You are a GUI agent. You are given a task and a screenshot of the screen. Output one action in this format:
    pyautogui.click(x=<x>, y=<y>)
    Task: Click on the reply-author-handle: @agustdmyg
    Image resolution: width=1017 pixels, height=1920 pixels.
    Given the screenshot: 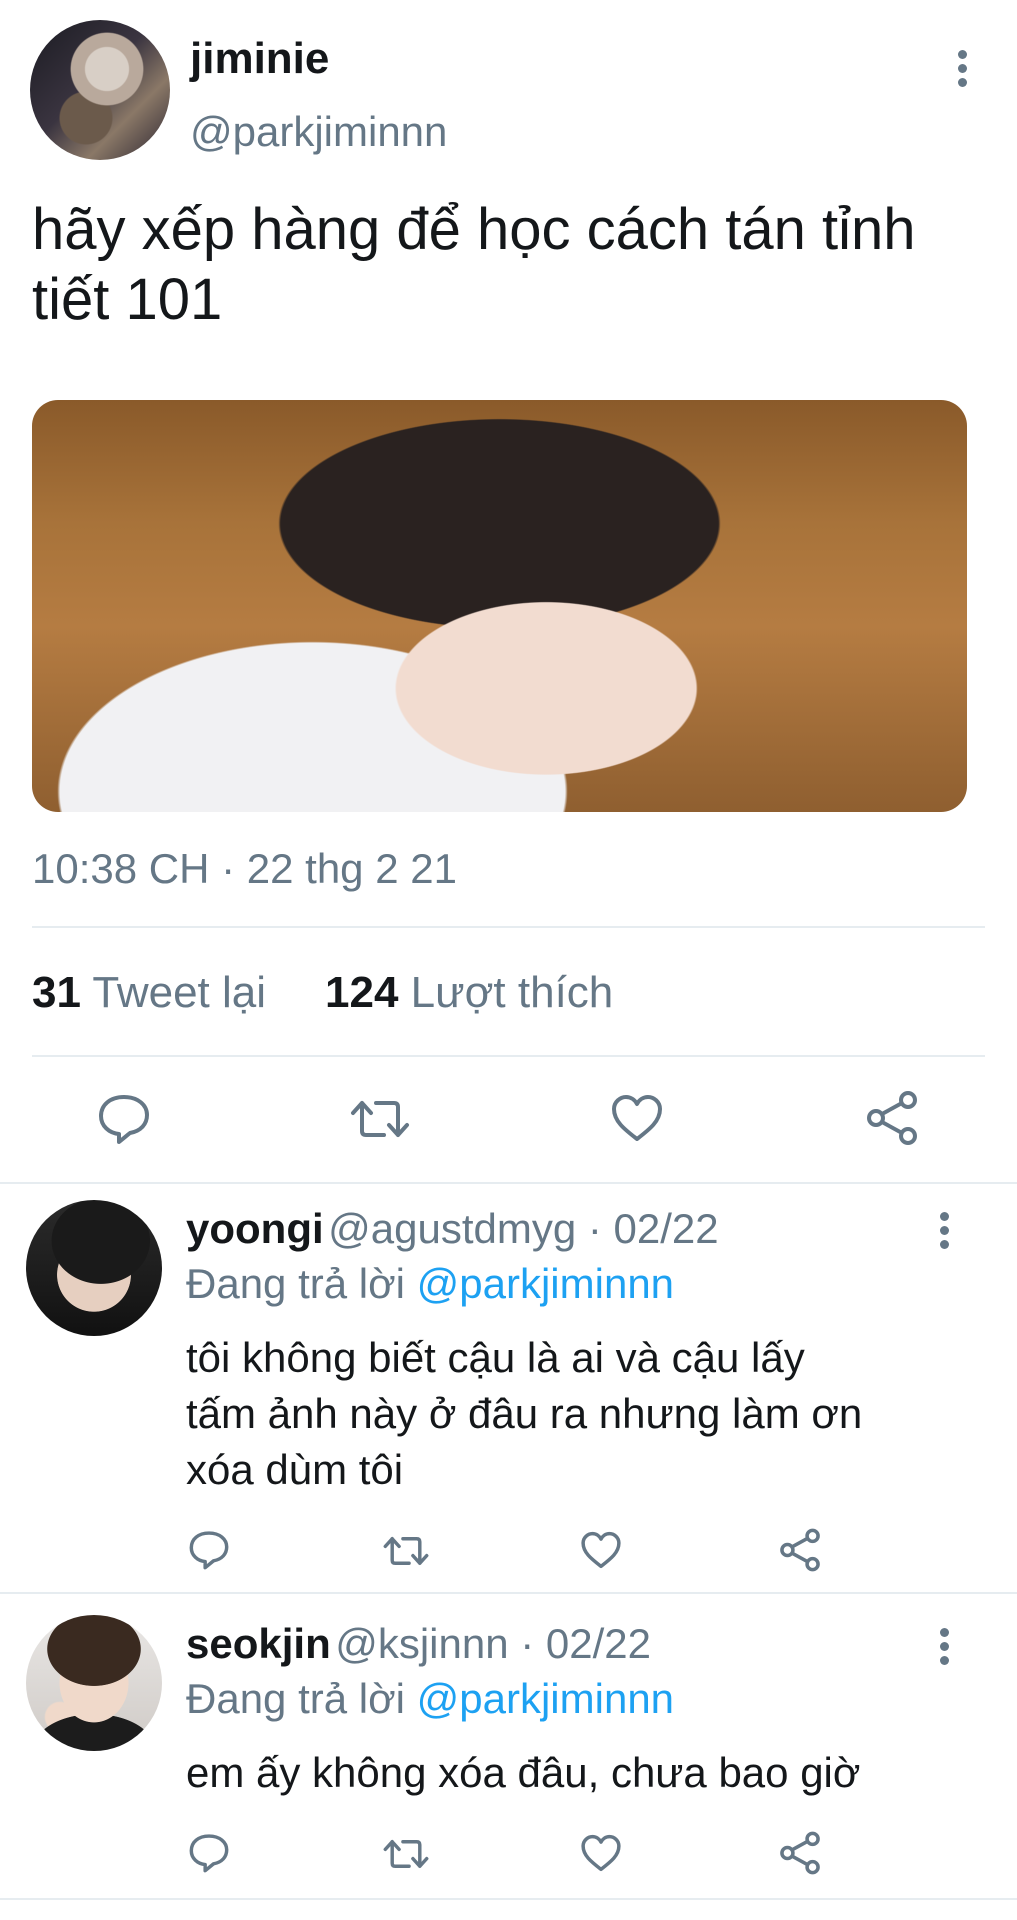 What is the action you would take?
    pyautogui.click(x=452, y=1228)
    